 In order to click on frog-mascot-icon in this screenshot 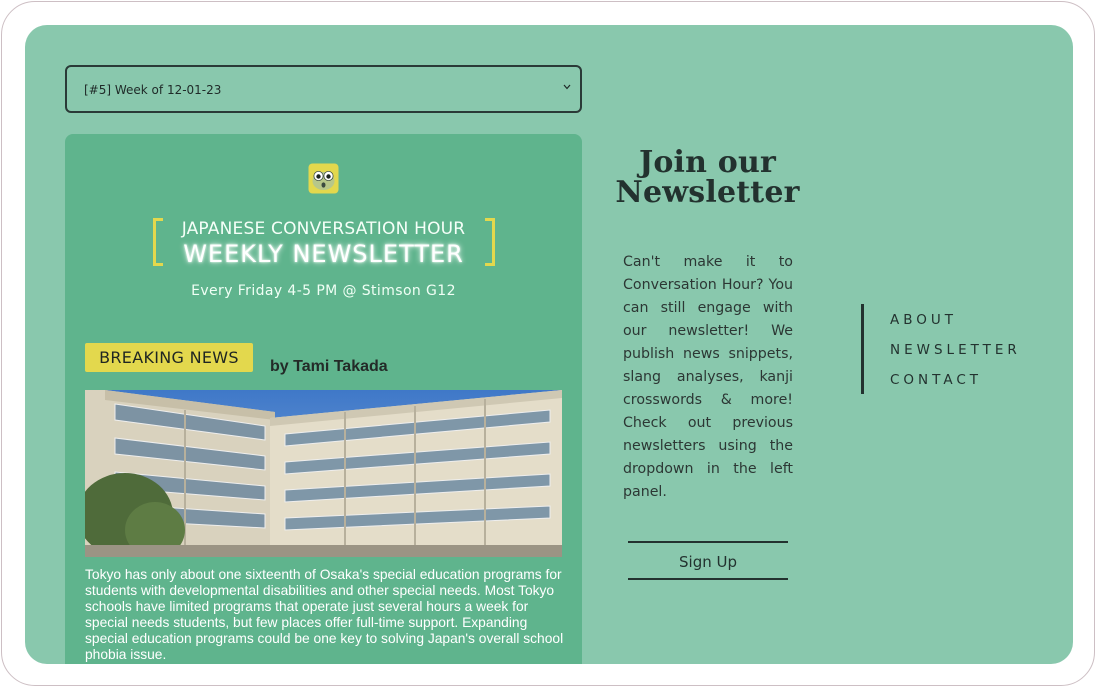, I will do `click(323, 178)`.